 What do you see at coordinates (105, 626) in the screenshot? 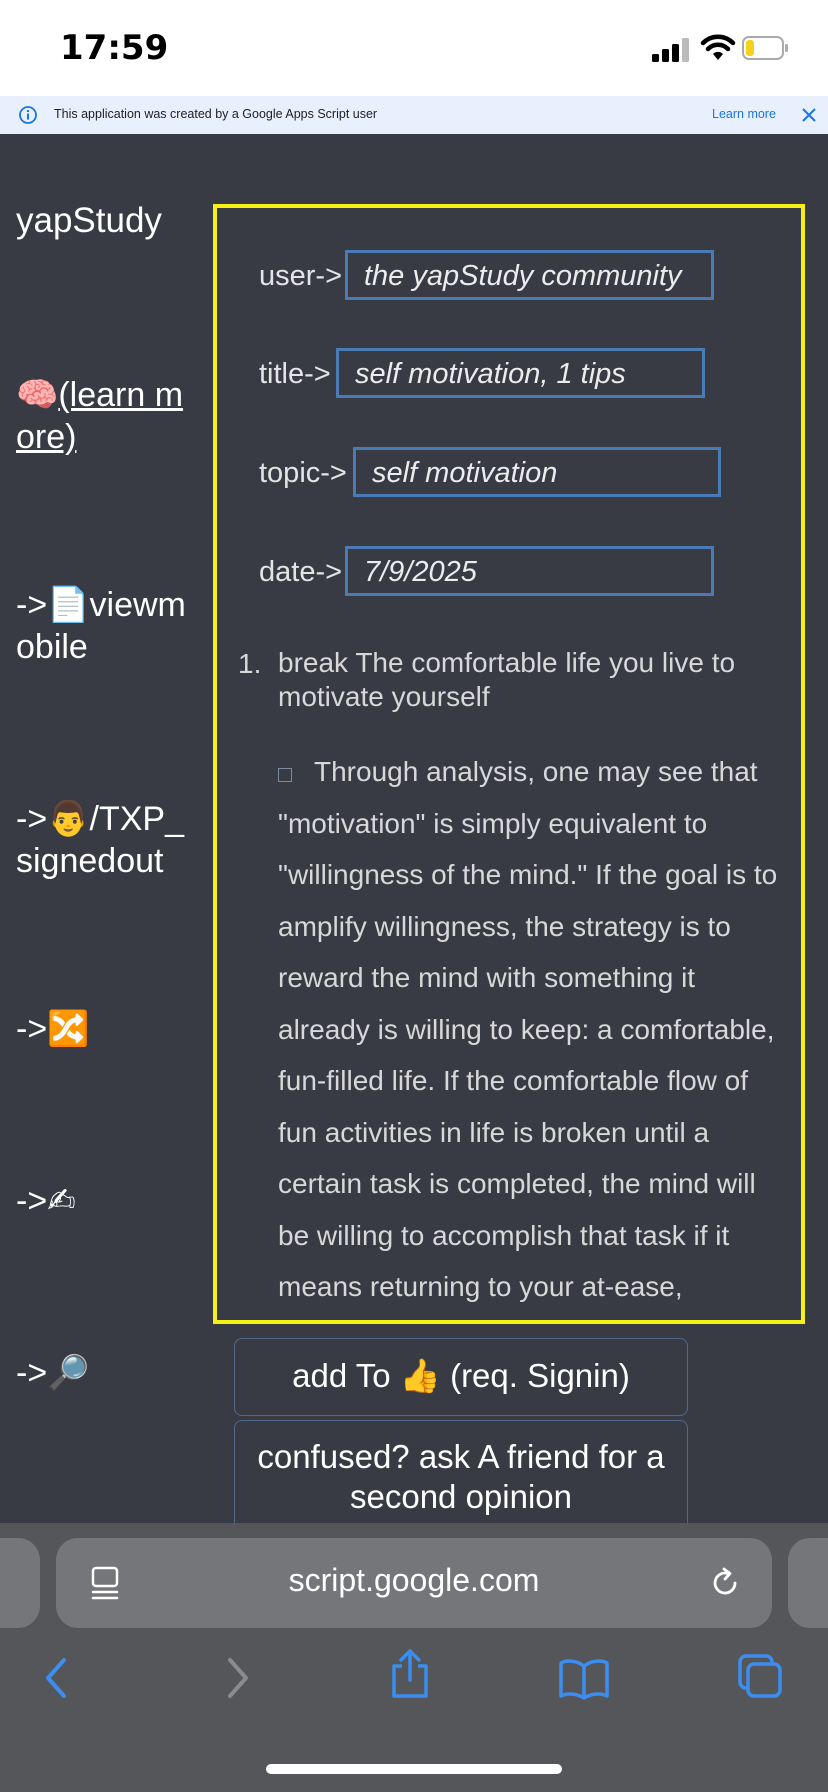
I see `sidebar-item-viewmobile: ->📄viewmobile` at bounding box center [105, 626].